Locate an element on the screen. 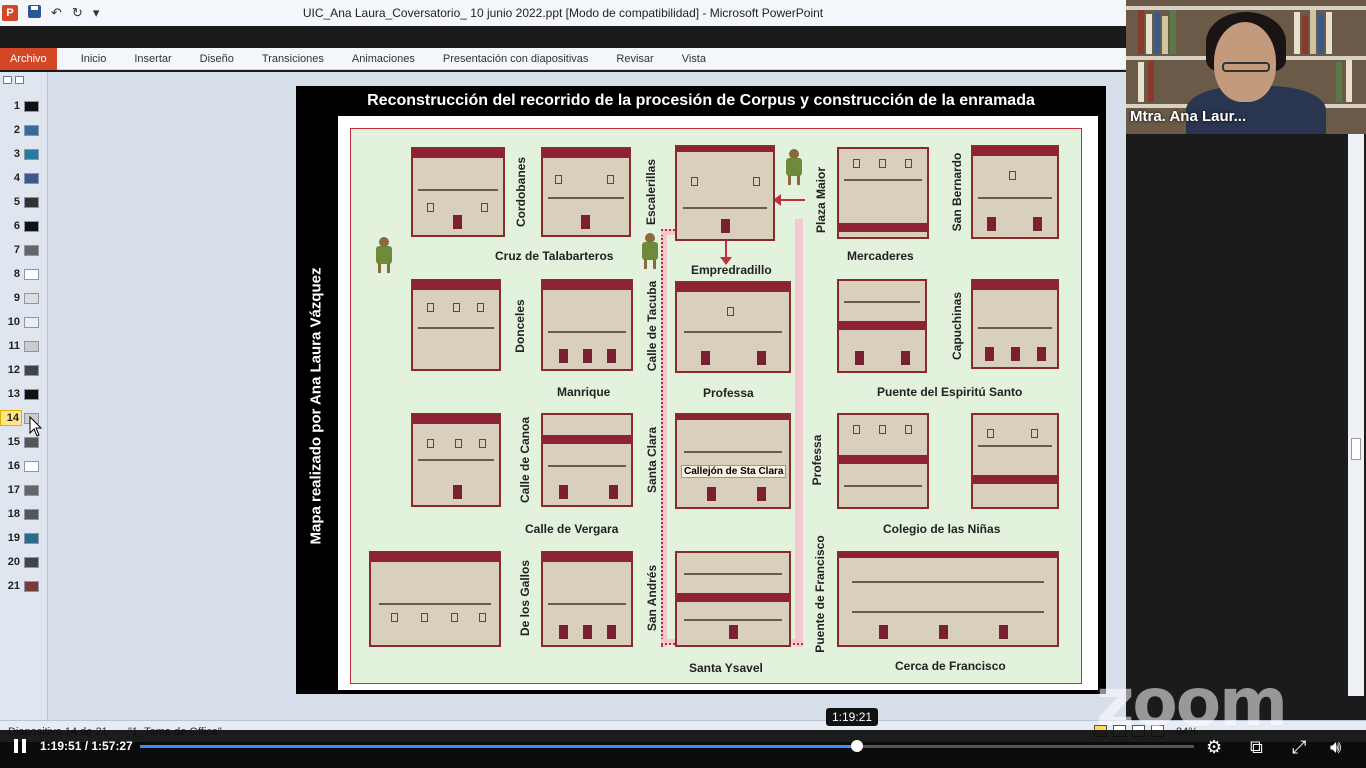 The width and height of the screenshot is (1366, 768). map-block-cathedral is located at coordinates (725, 193).